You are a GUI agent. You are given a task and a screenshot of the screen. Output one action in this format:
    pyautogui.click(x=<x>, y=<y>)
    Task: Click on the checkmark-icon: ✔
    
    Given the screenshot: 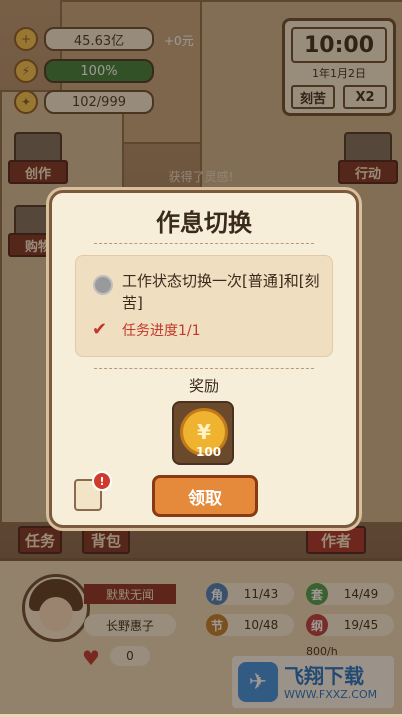 What is the action you would take?
    pyautogui.click(x=100, y=329)
    